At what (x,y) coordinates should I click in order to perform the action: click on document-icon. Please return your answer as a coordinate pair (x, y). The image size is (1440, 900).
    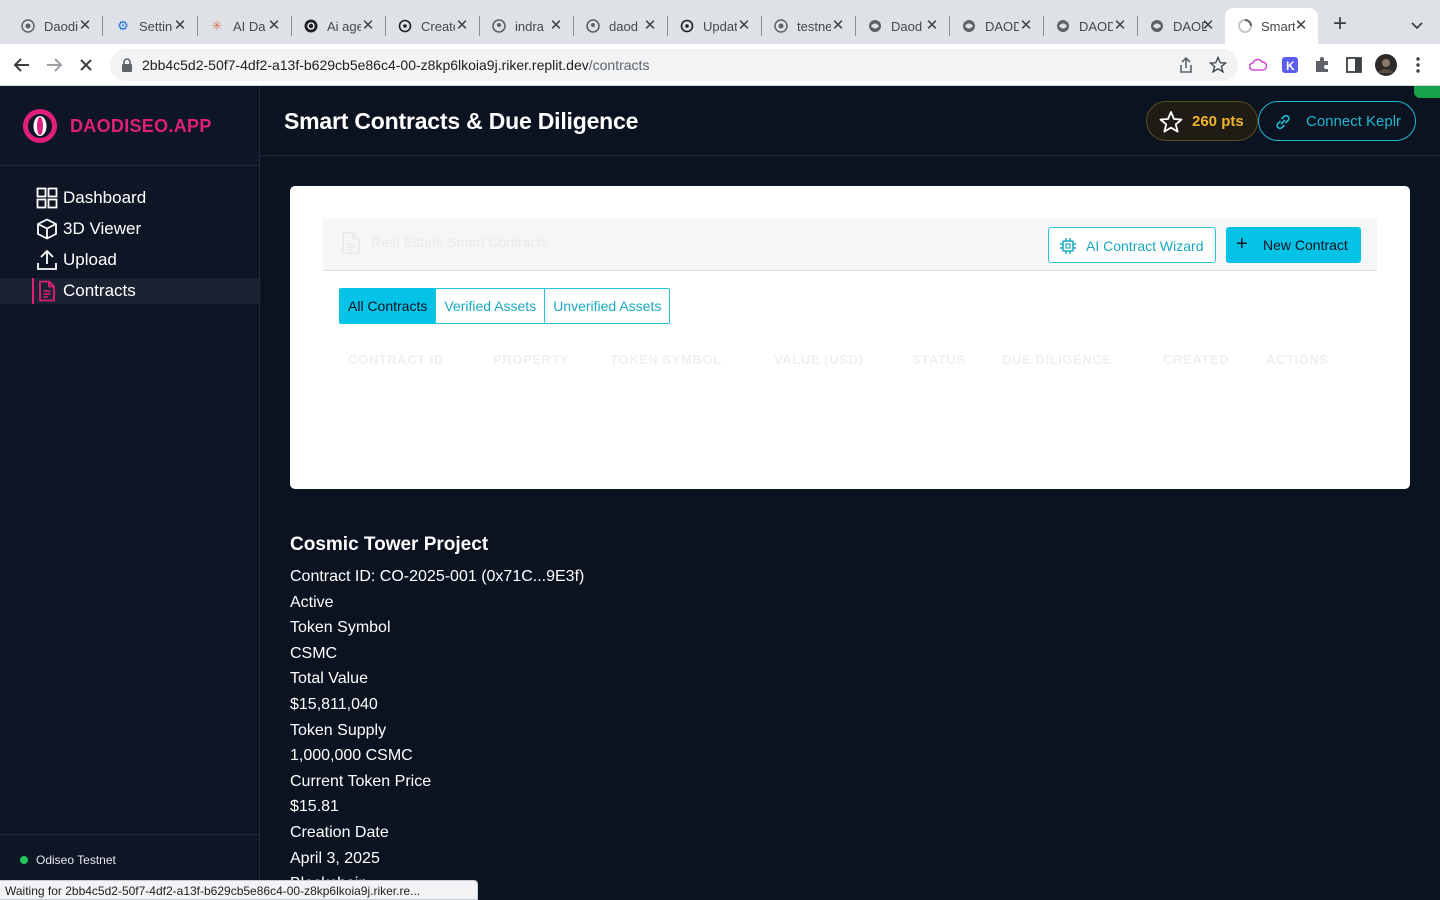
    Looking at the image, I should click on (351, 243).